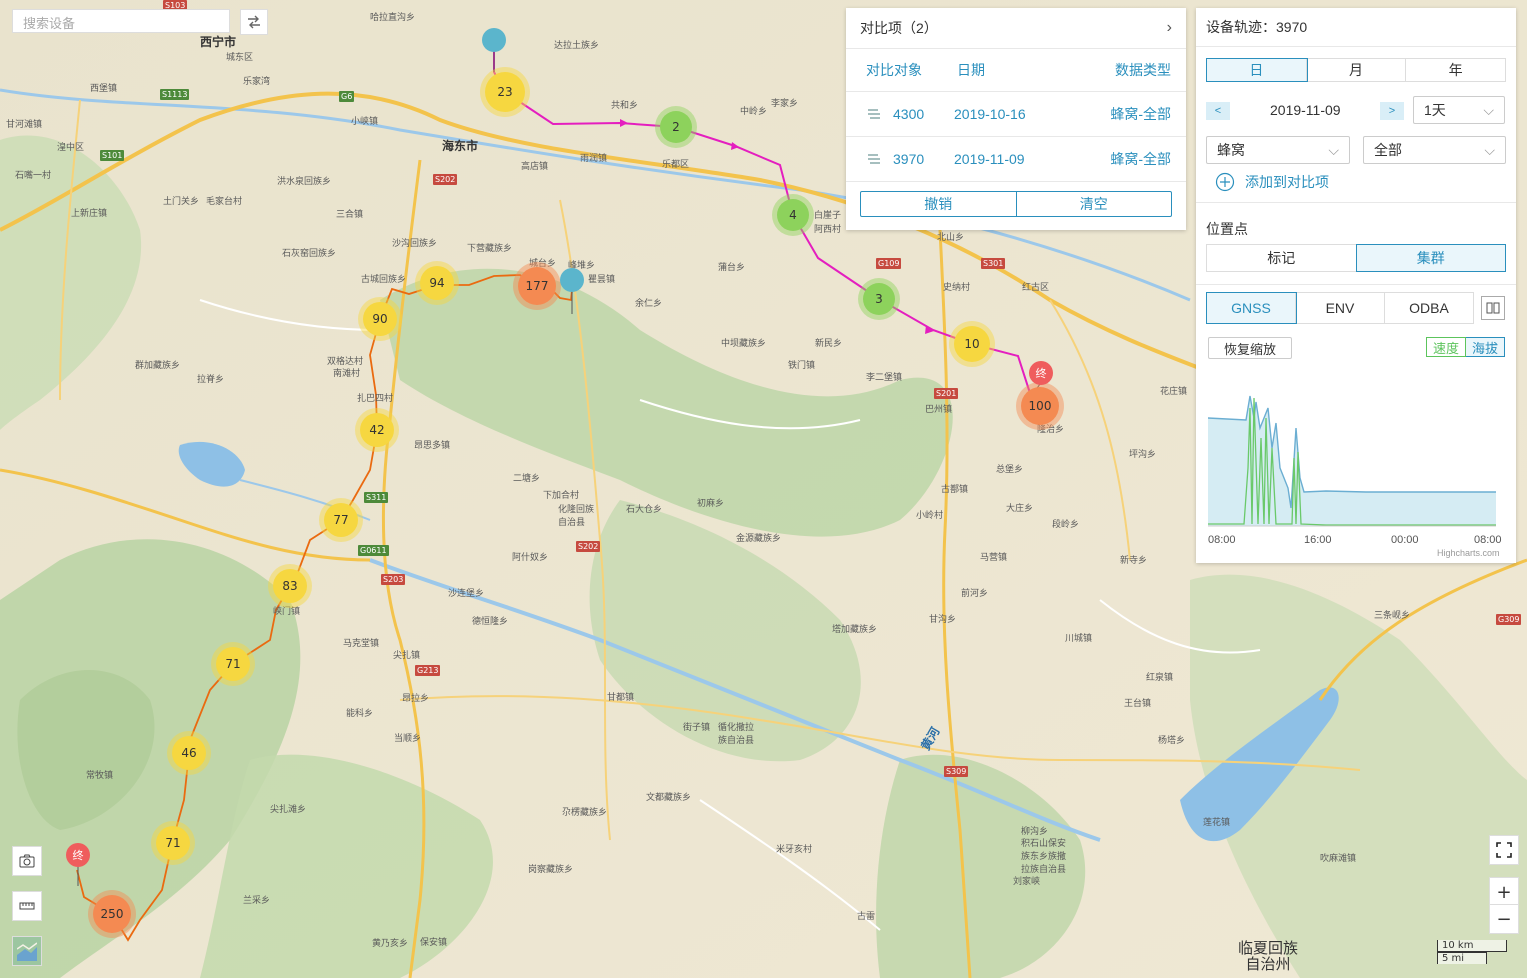 The image size is (1527, 978). What do you see at coordinates (1016, 28) in the screenshot?
I see `compare-header: 对比项（2） ›` at bounding box center [1016, 28].